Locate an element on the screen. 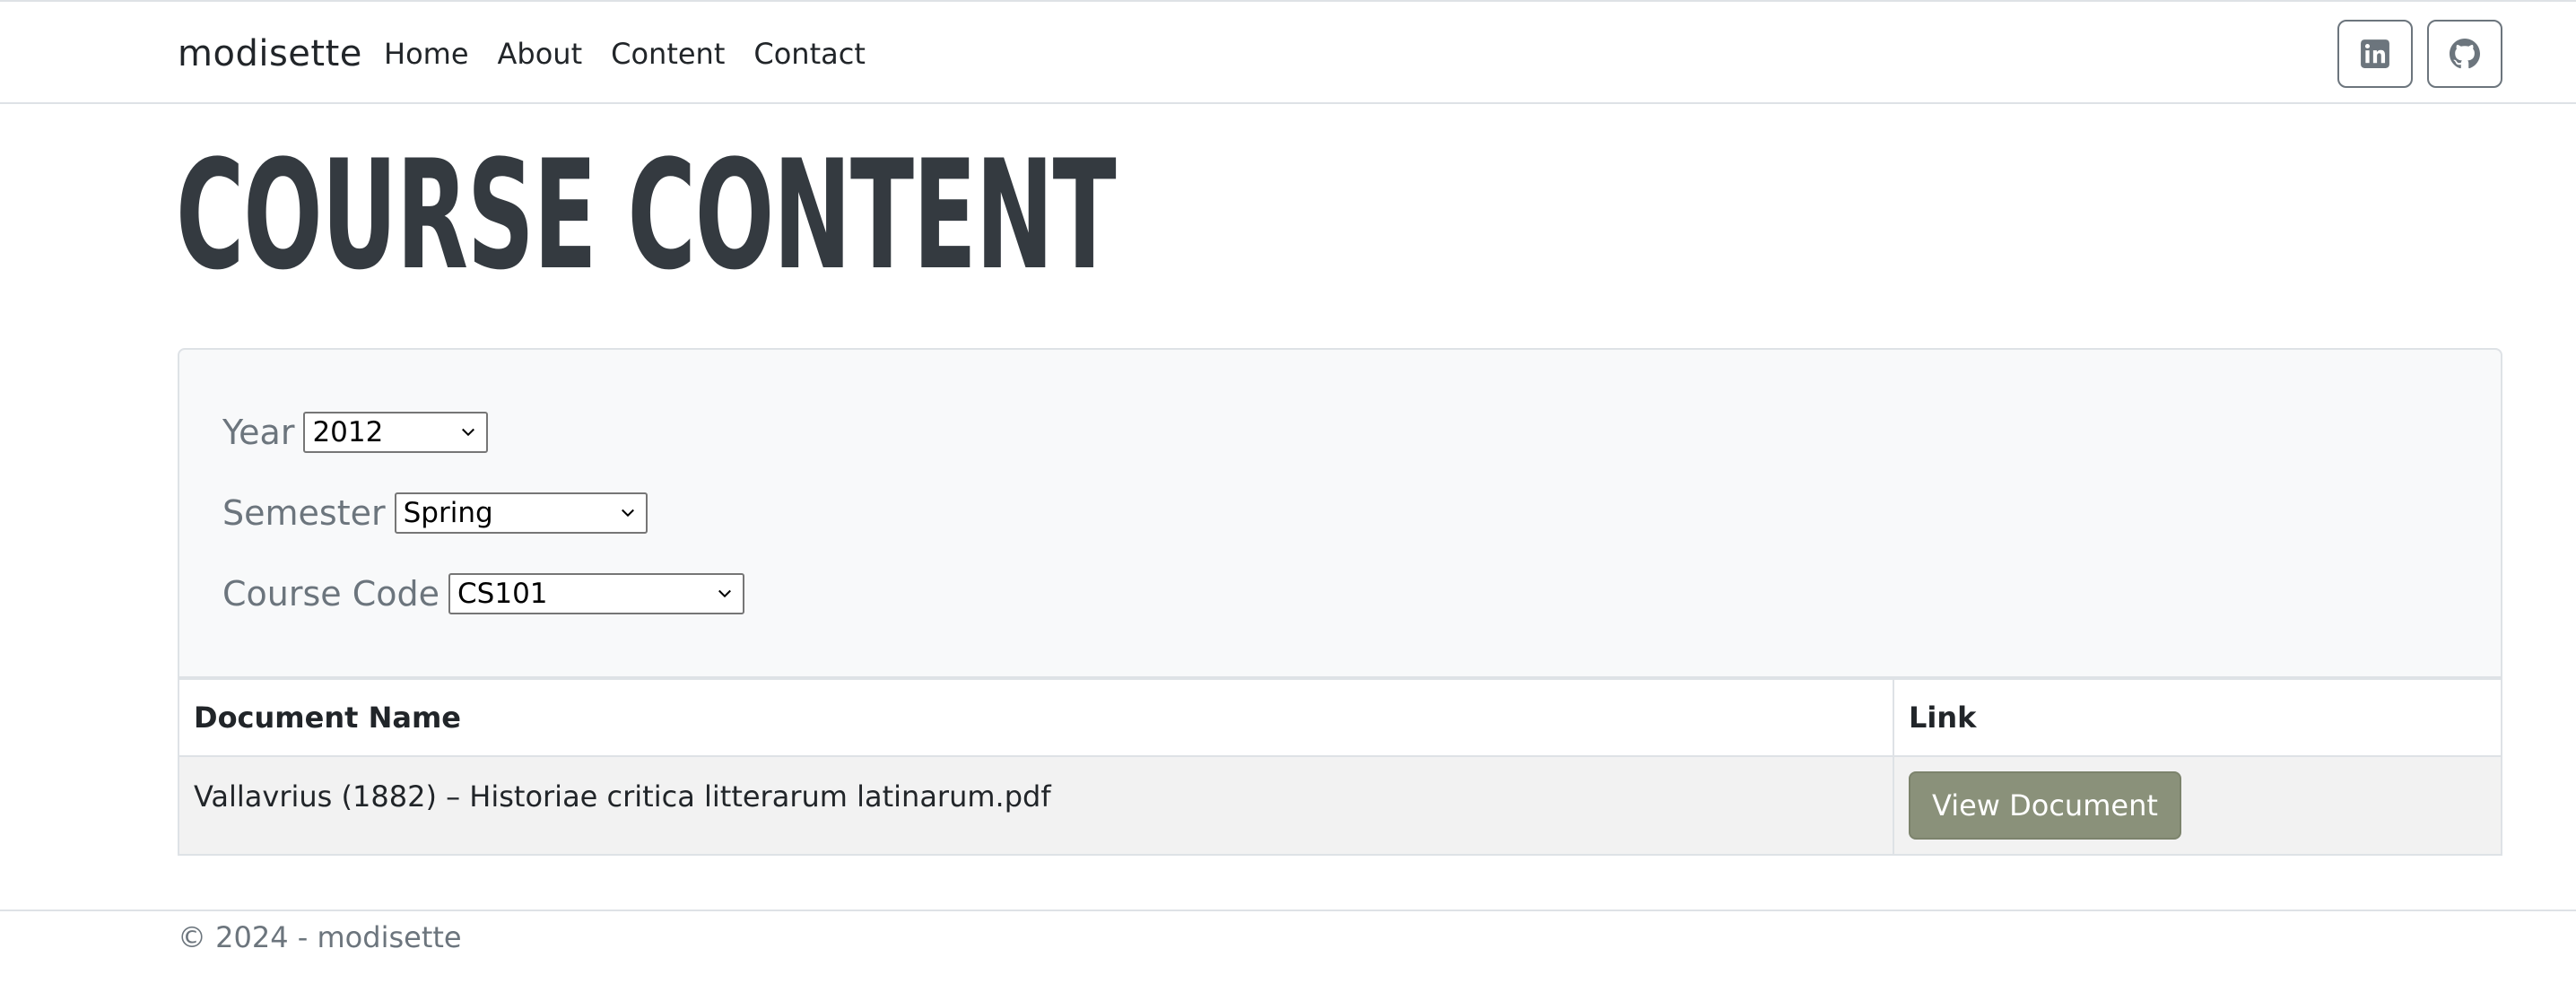 This screenshot has height=1001, width=2576. nav-links: Home About Content Contact is located at coordinates (639, 54).